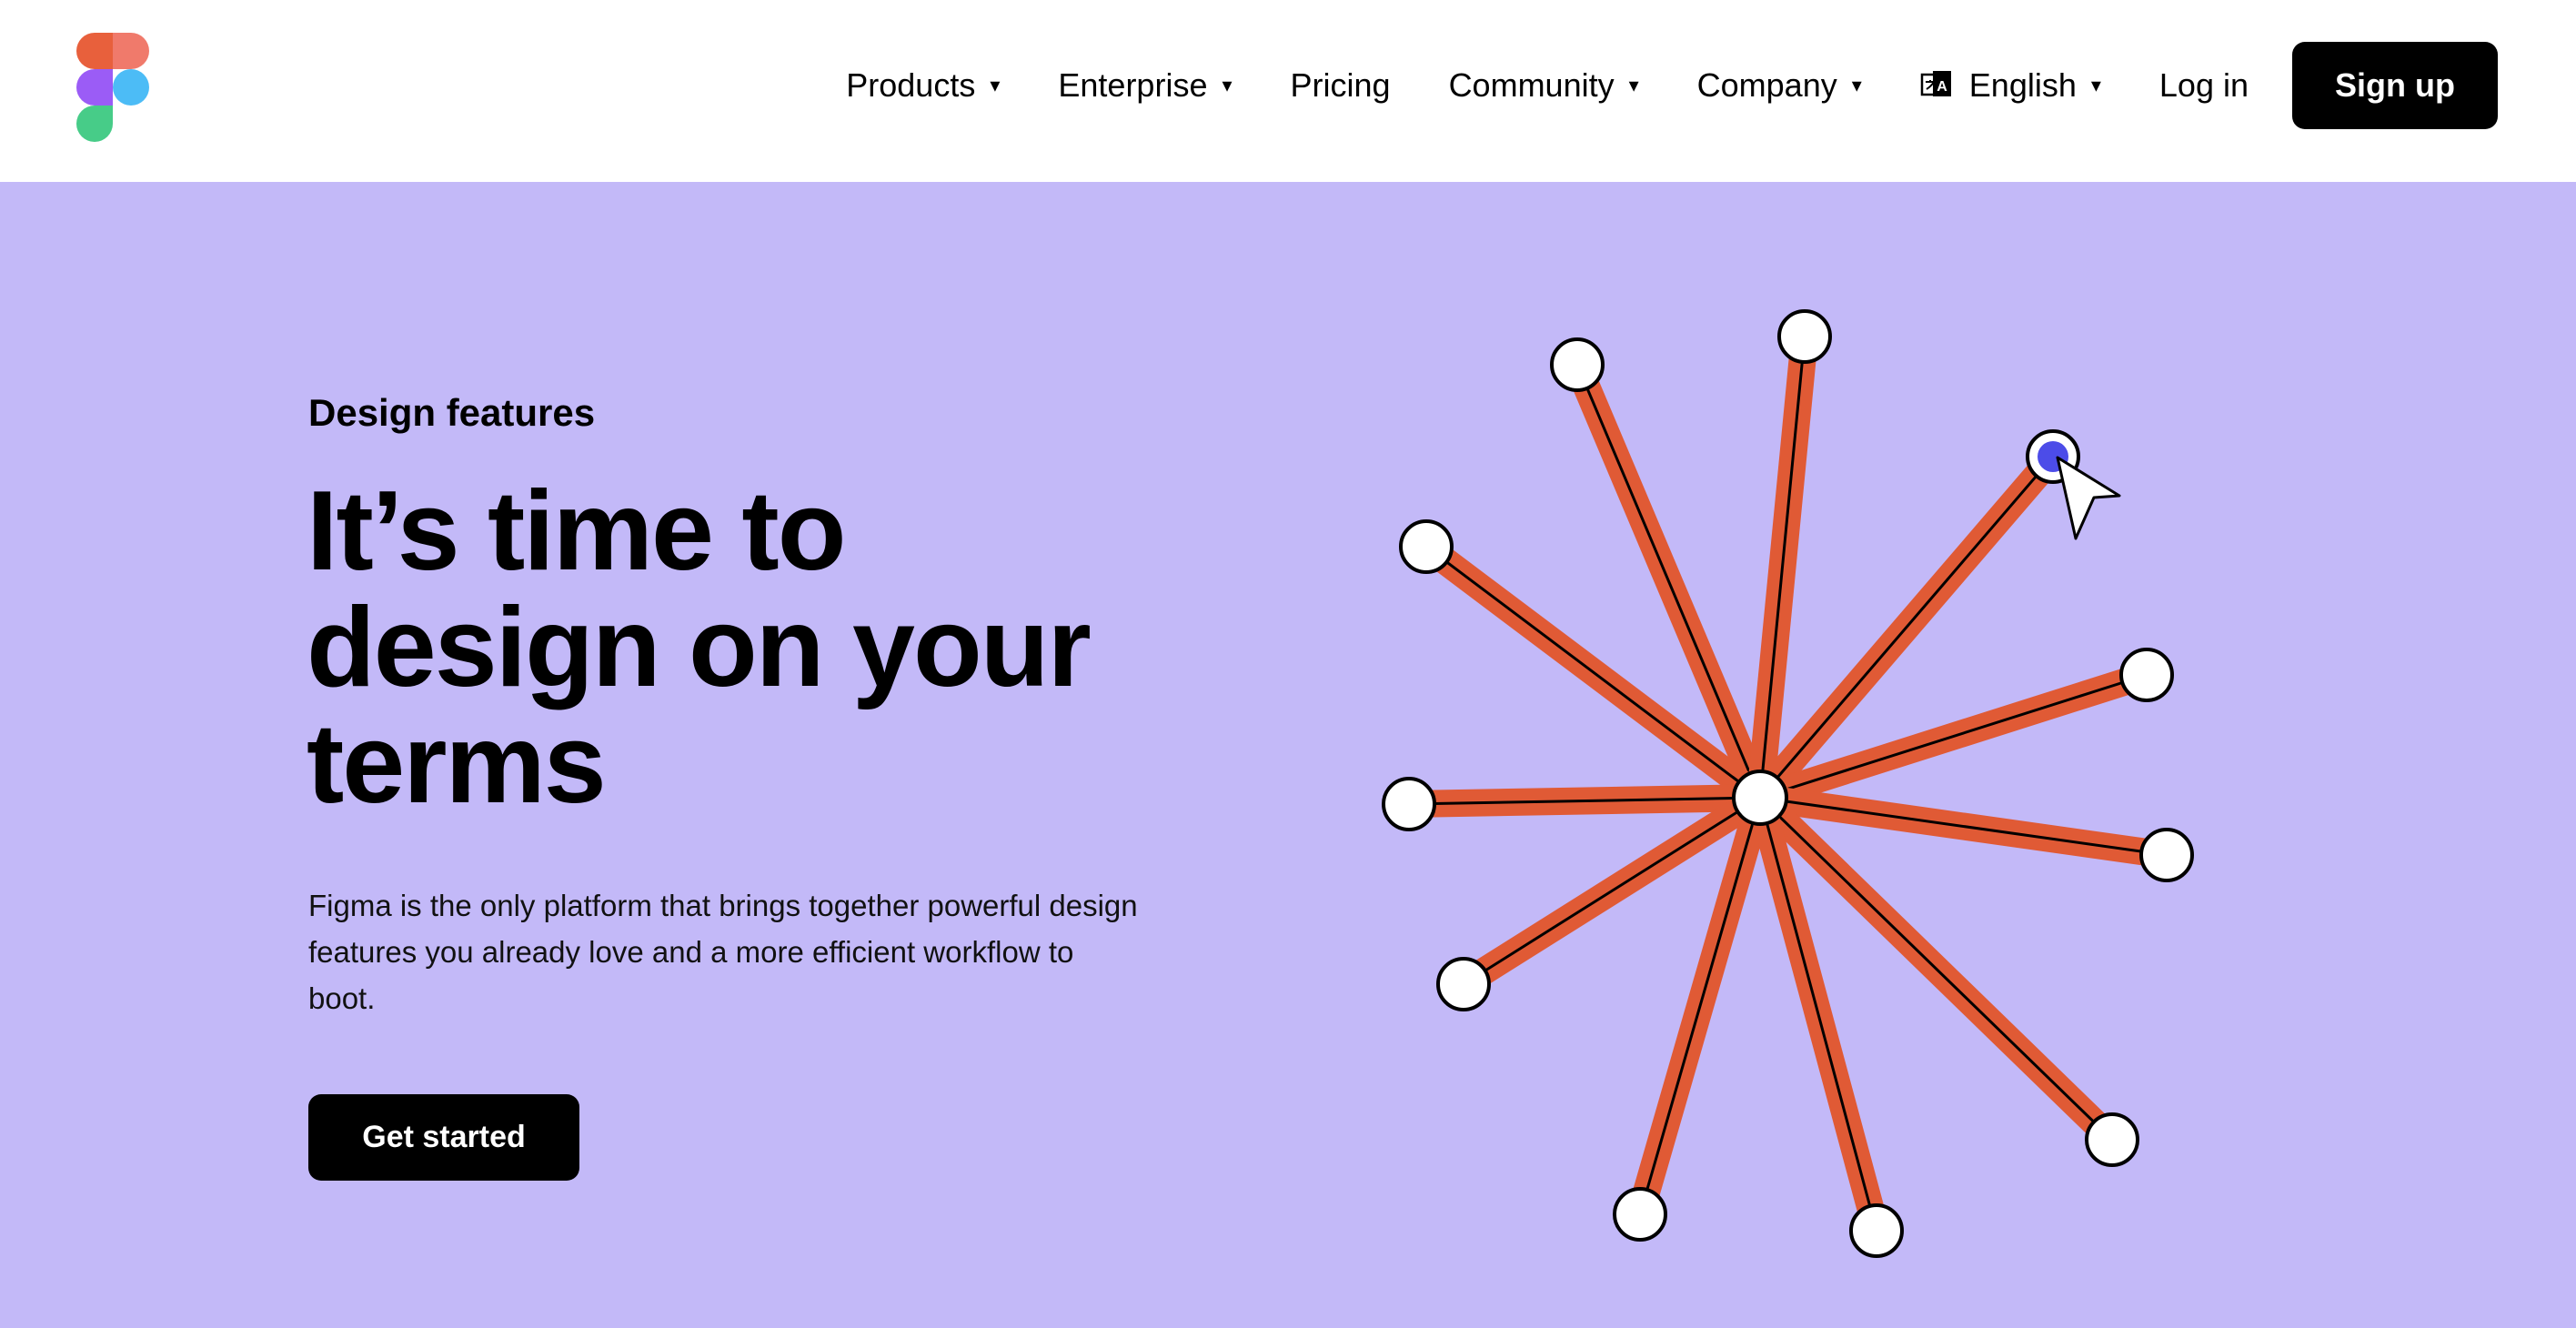  What do you see at coordinates (1766, 85) in the screenshot?
I see `nav-company-label: Company` at bounding box center [1766, 85].